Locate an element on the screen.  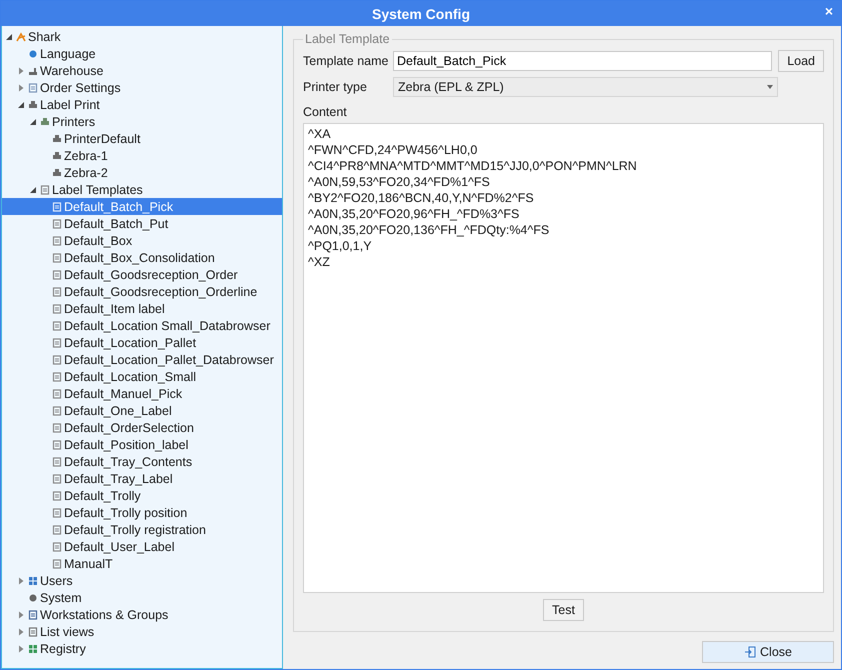
tree-row: Default_Manuel_Pick is located at coordinates (142, 393).